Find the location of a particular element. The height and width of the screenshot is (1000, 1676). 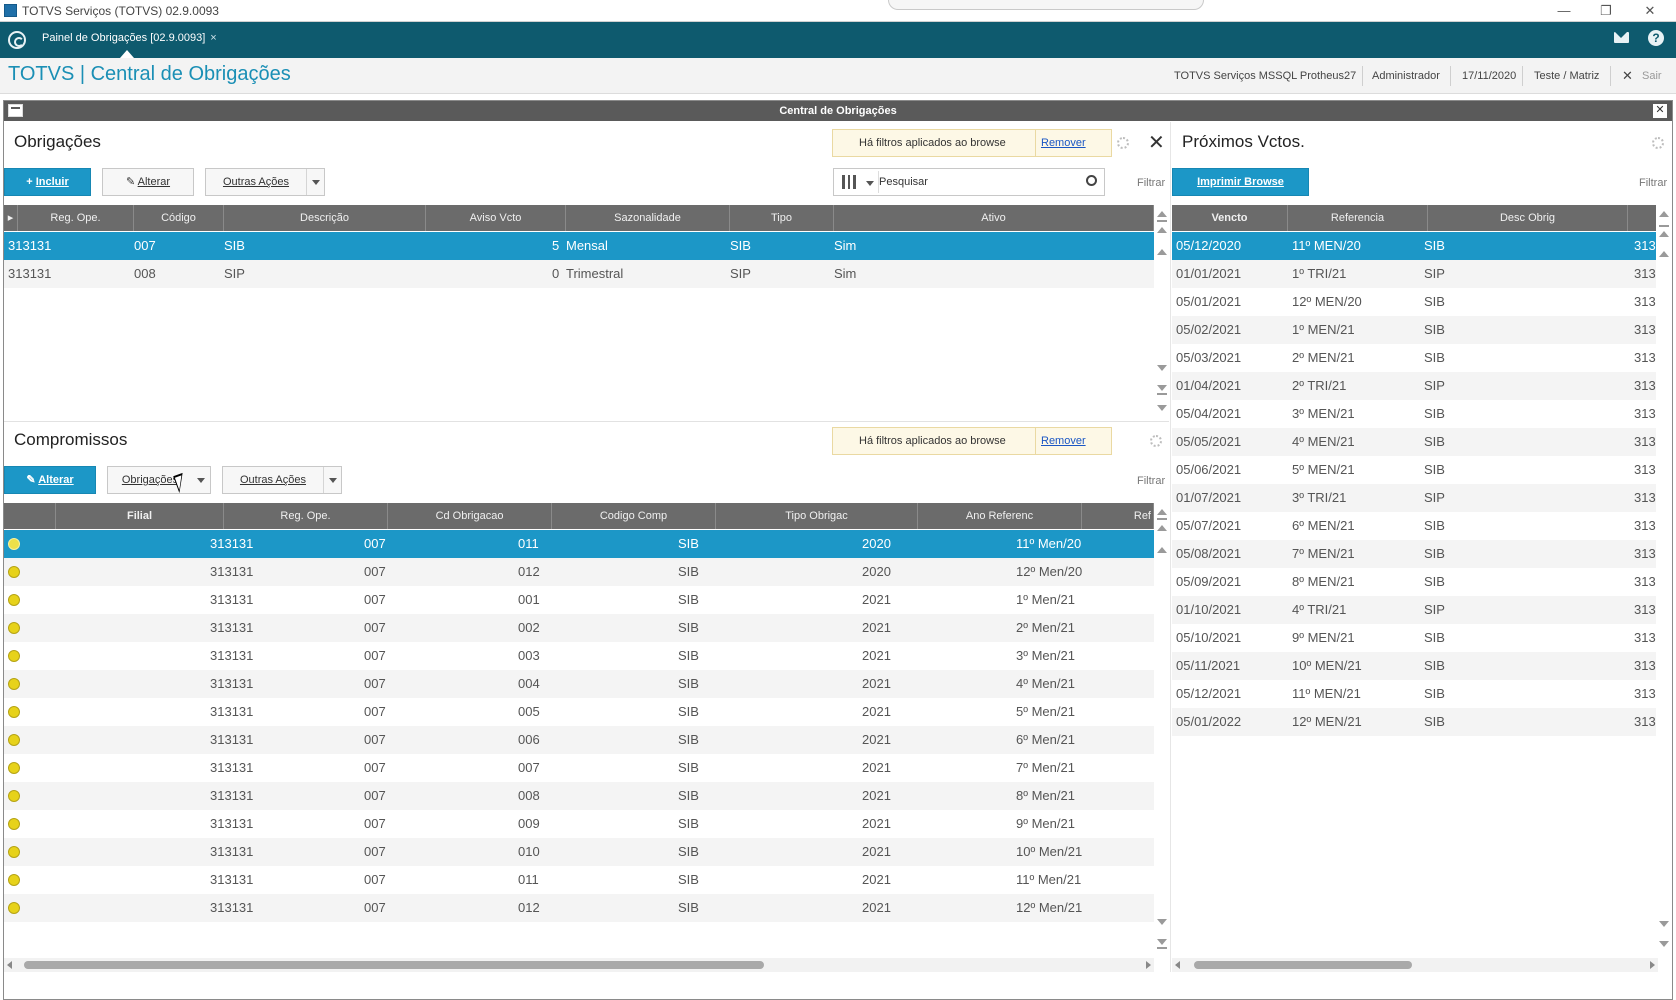

outras-acoes-button: Outras Ações is located at coordinates (265, 182).